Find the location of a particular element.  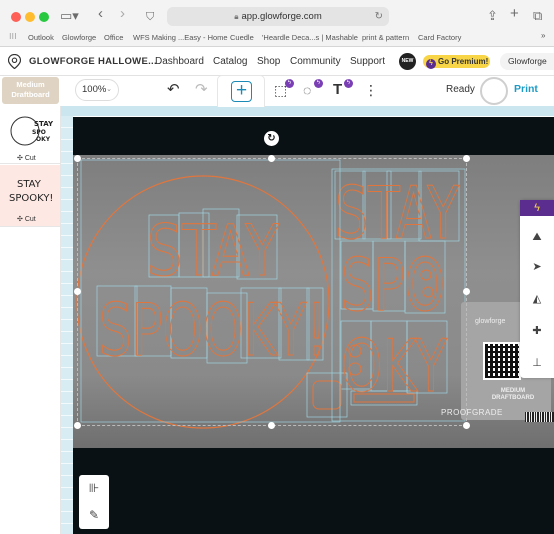

ruler-icon: ✎ is located at coordinates (94, 515).